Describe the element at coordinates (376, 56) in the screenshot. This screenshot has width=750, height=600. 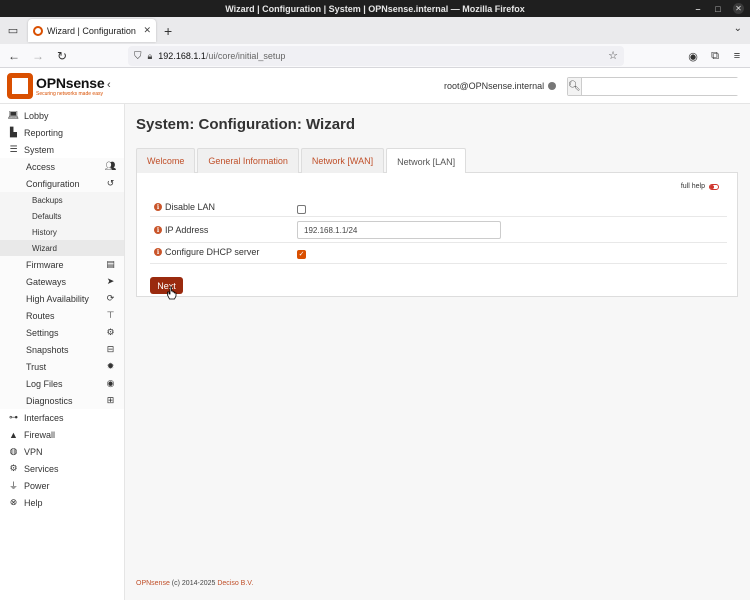
I see `url-bar: ⛉ 🔒︎ 192.168.1.1/ui/core/initial_setup ☆` at that location.